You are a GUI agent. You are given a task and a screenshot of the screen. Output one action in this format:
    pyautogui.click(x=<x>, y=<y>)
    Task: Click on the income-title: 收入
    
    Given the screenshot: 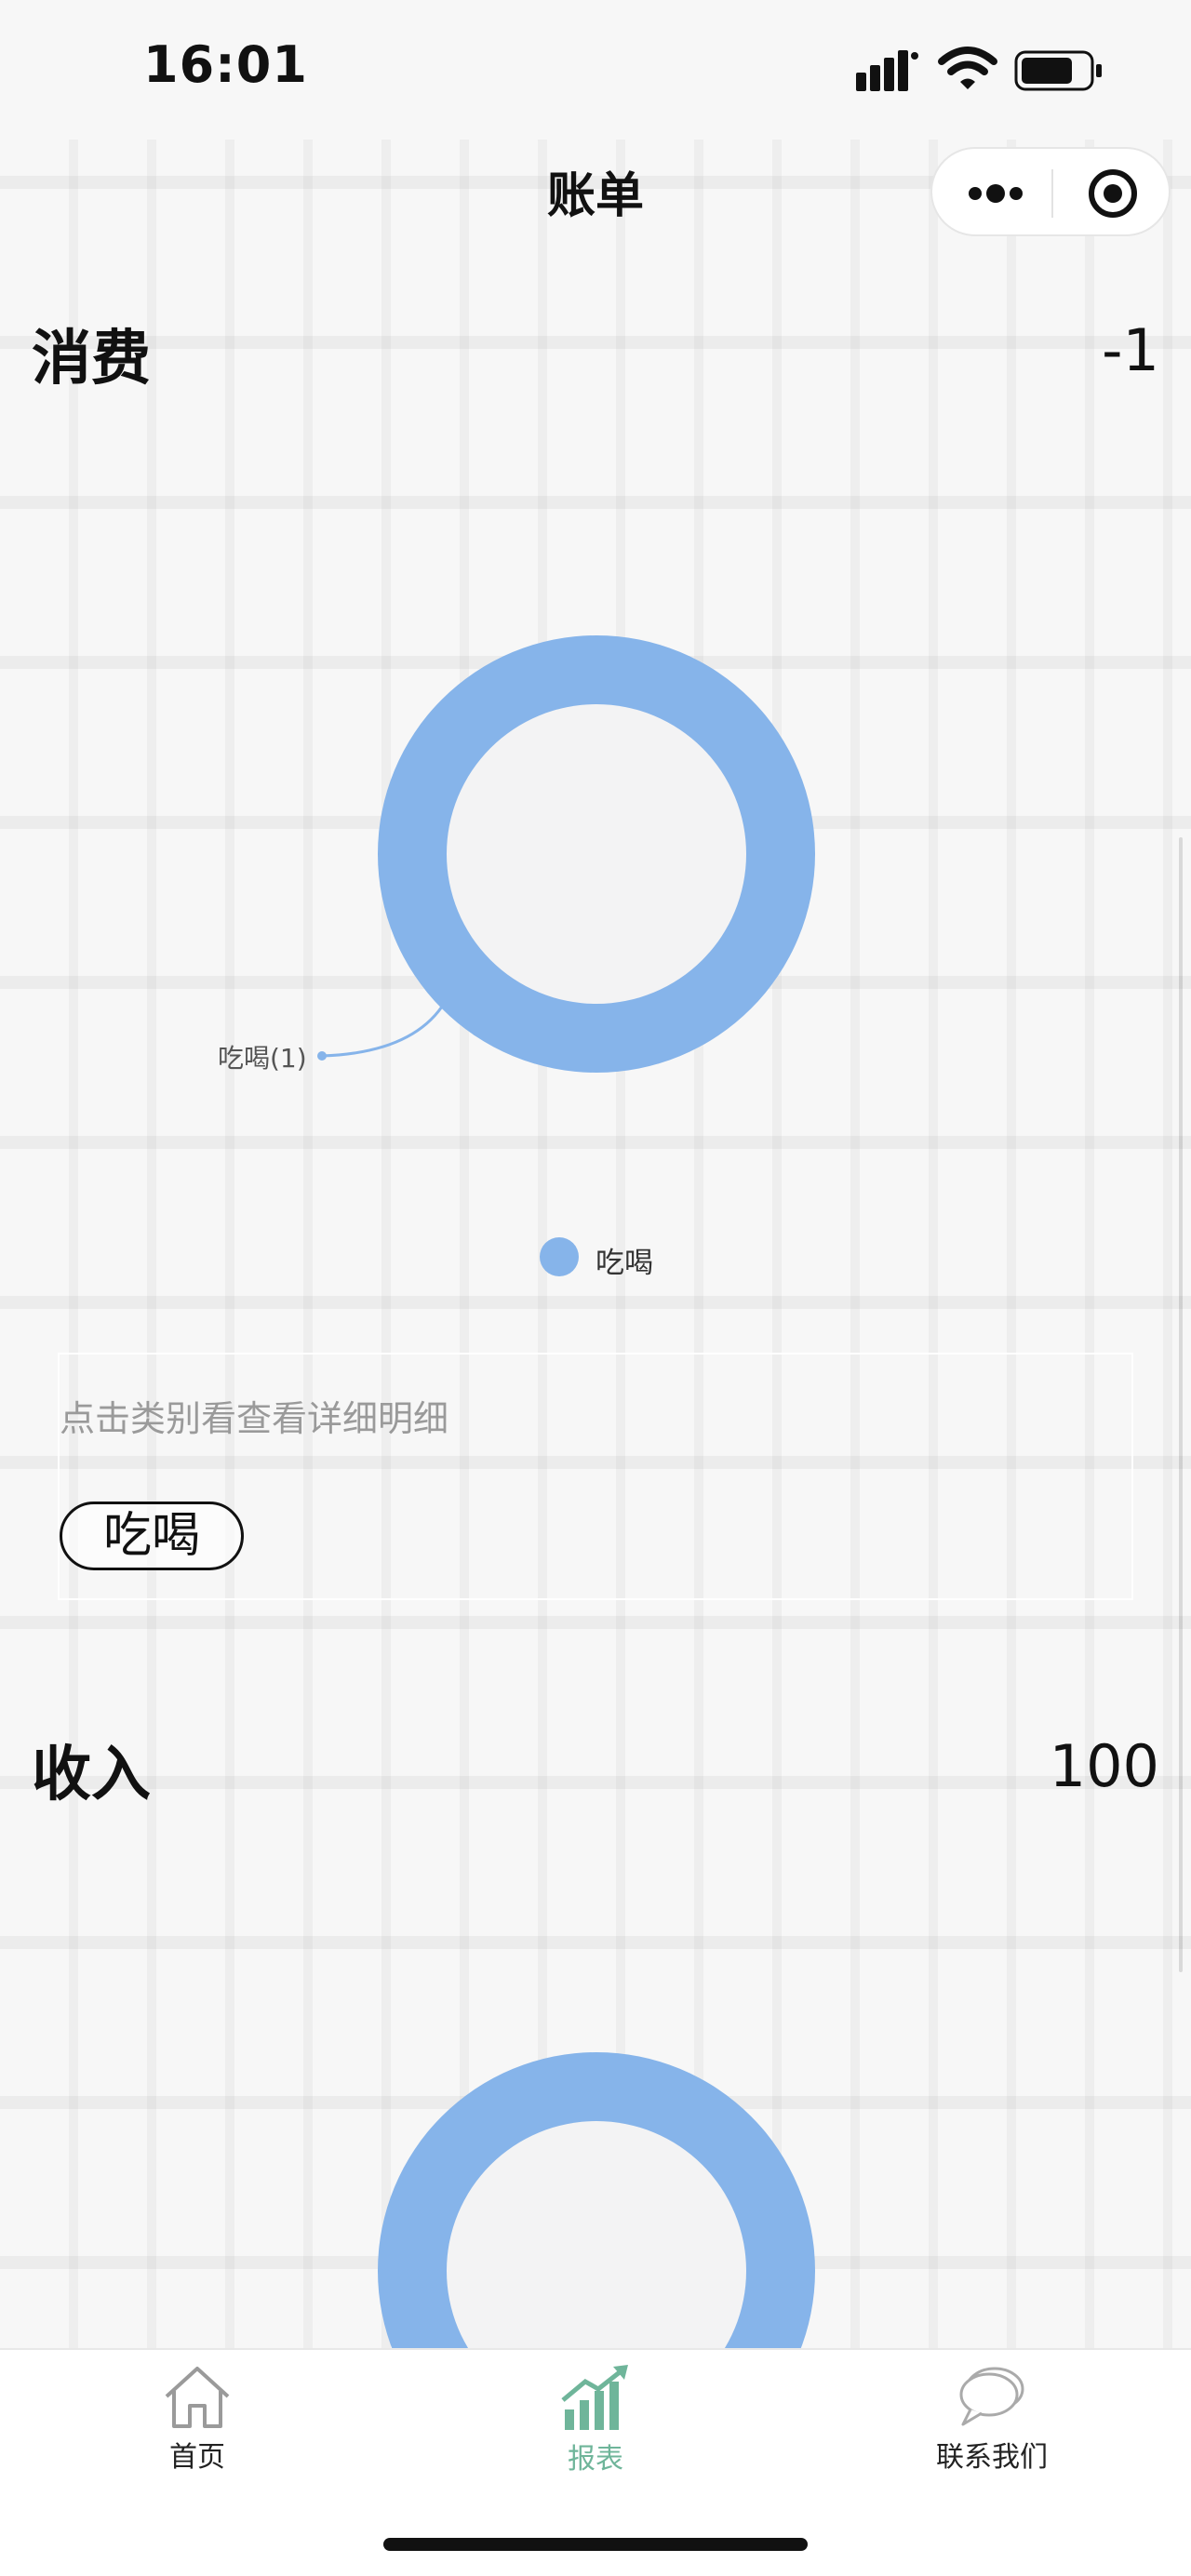 What is the action you would take?
    pyautogui.click(x=91, y=1775)
    